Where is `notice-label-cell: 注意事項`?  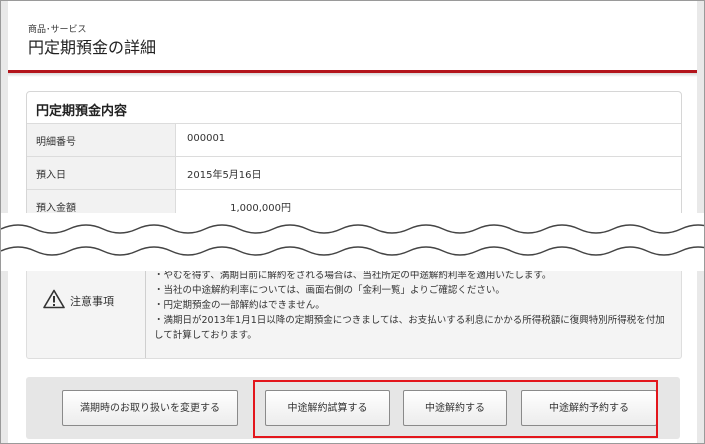 notice-label-cell: 注意事項 is located at coordinates (86, 311).